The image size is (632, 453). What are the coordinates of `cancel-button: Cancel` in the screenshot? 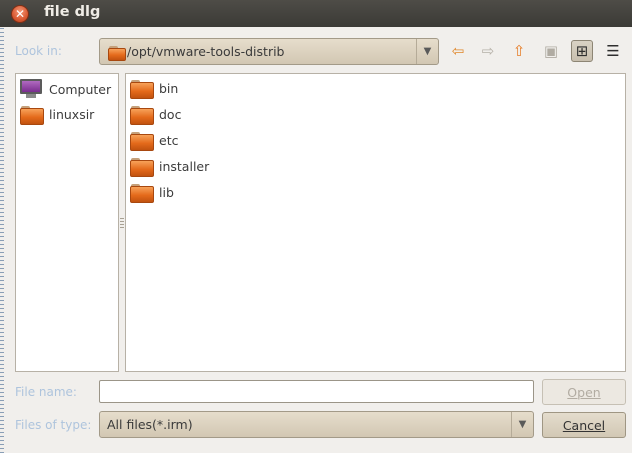 It's located at (584, 425).